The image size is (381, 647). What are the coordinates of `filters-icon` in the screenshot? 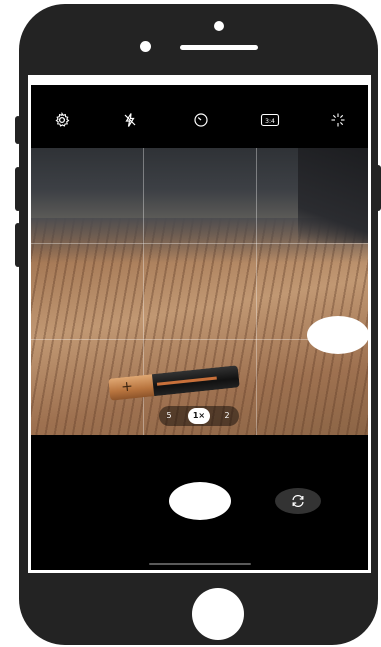 It's located at (338, 120).